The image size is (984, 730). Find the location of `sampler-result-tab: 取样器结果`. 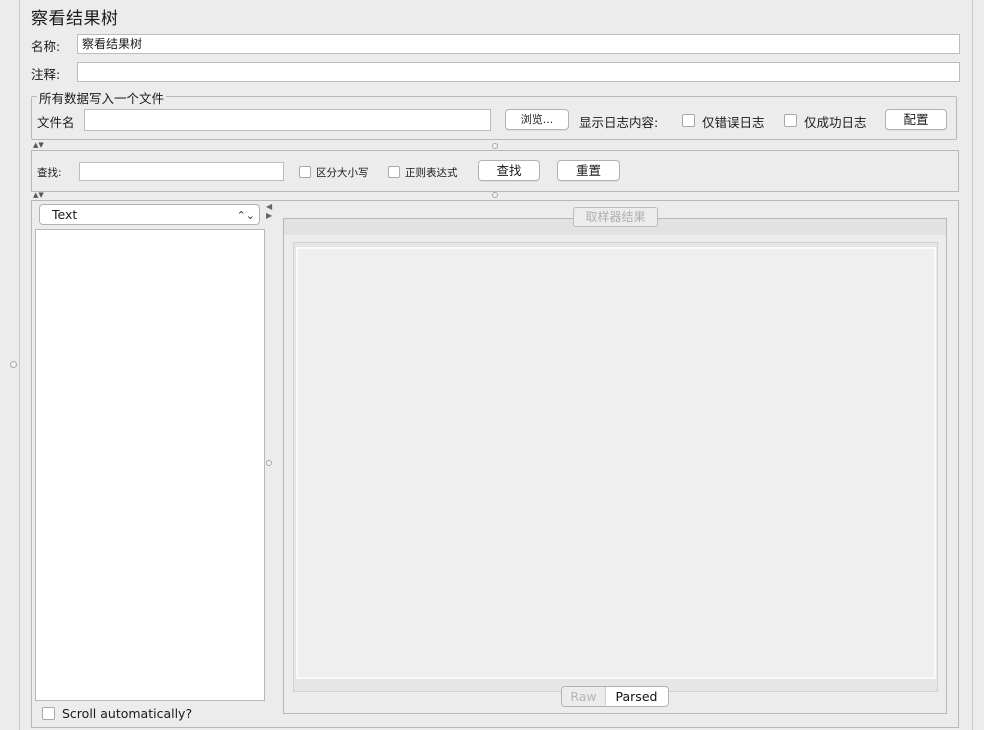

sampler-result-tab: 取样器结果 is located at coordinates (615, 217).